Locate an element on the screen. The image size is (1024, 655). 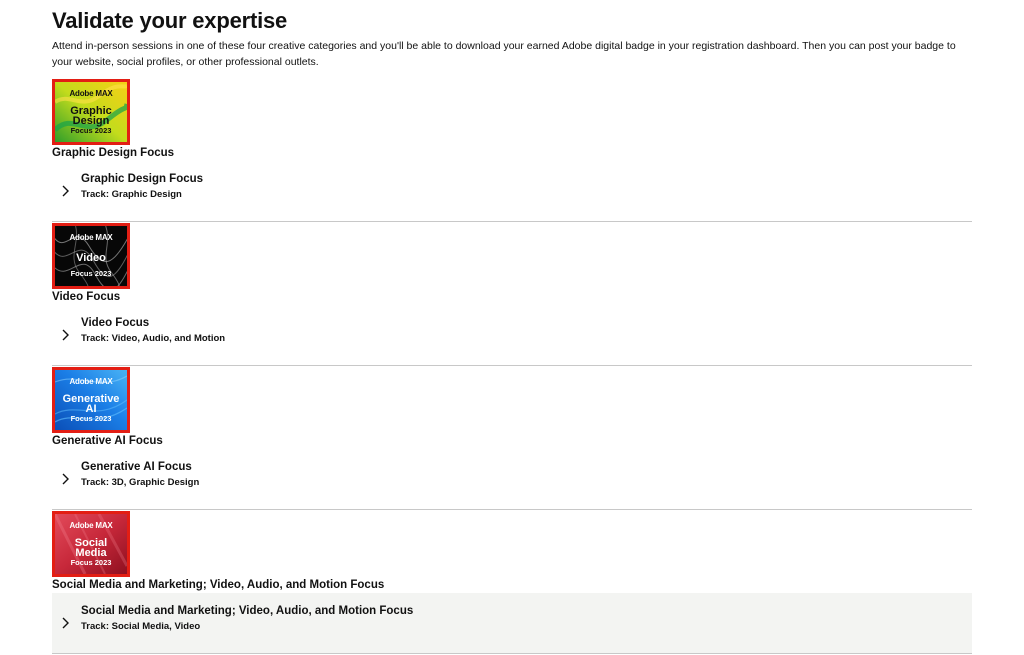
accordion-item-track: Track: Social Media, Video is located at coordinates (141, 626).